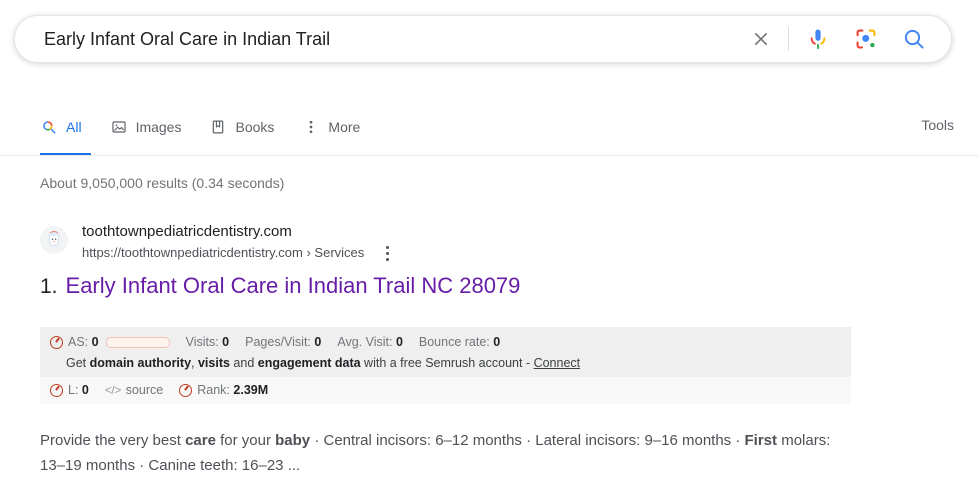 This screenshot has height=502, width=978. What do you see at coordinates (145, 390) in the screenshot?
I see `semrush-source-link: source` at bounding box center [145, 390].